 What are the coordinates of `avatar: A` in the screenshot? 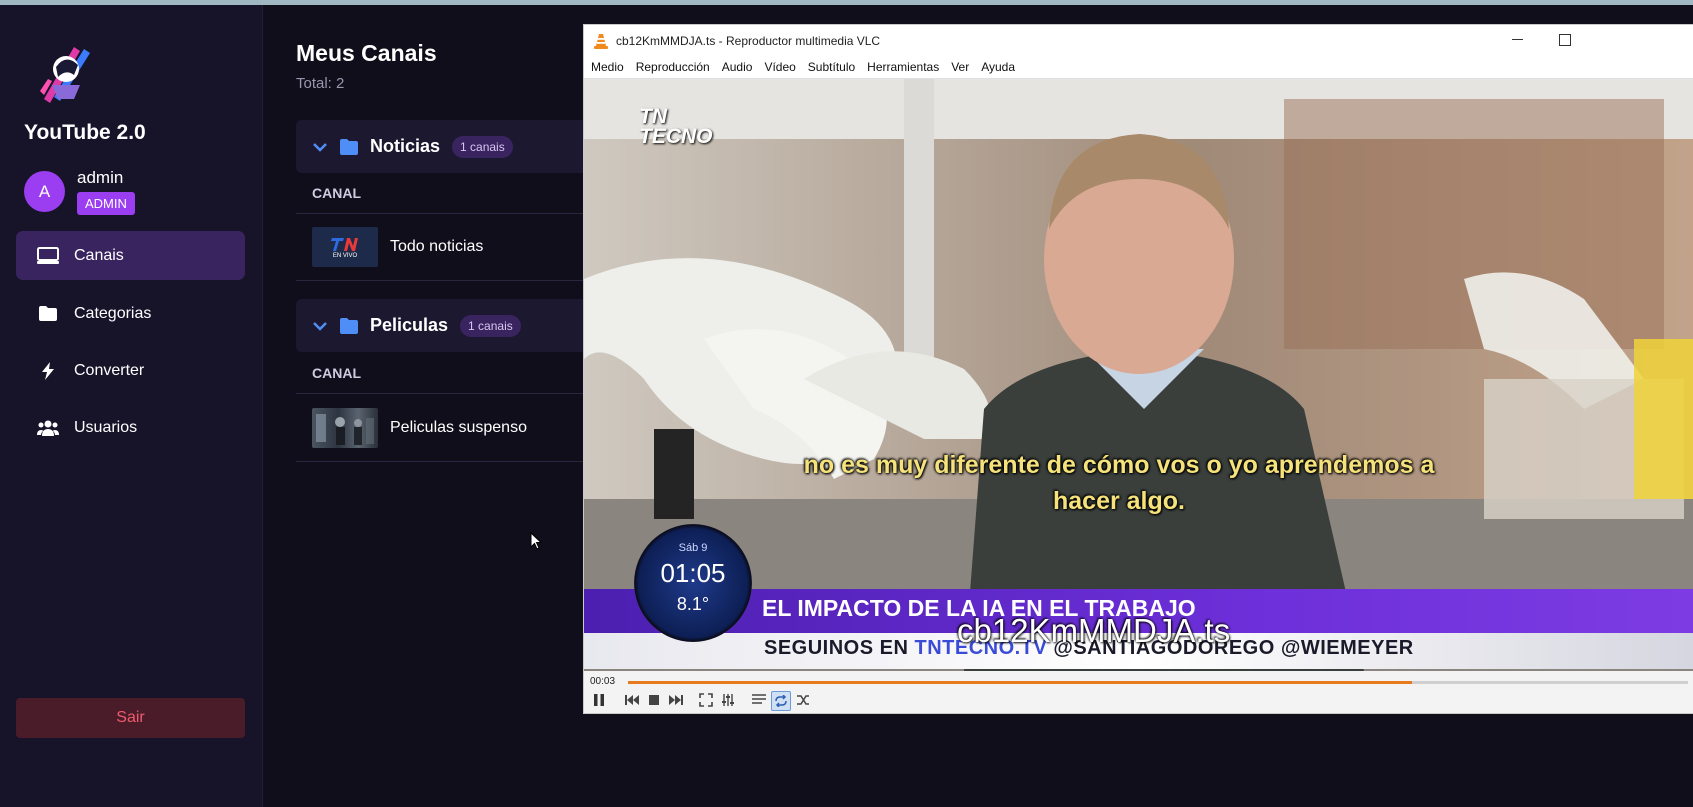 It's located at (44, 191).